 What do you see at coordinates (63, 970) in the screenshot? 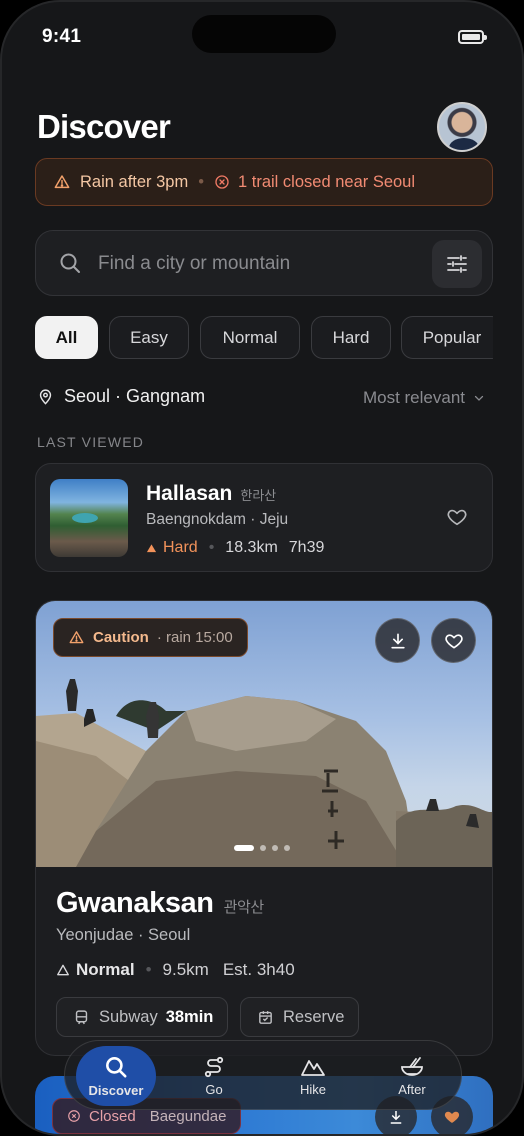
I see `triangle-outline-icon` at bounding box center [63, 970].